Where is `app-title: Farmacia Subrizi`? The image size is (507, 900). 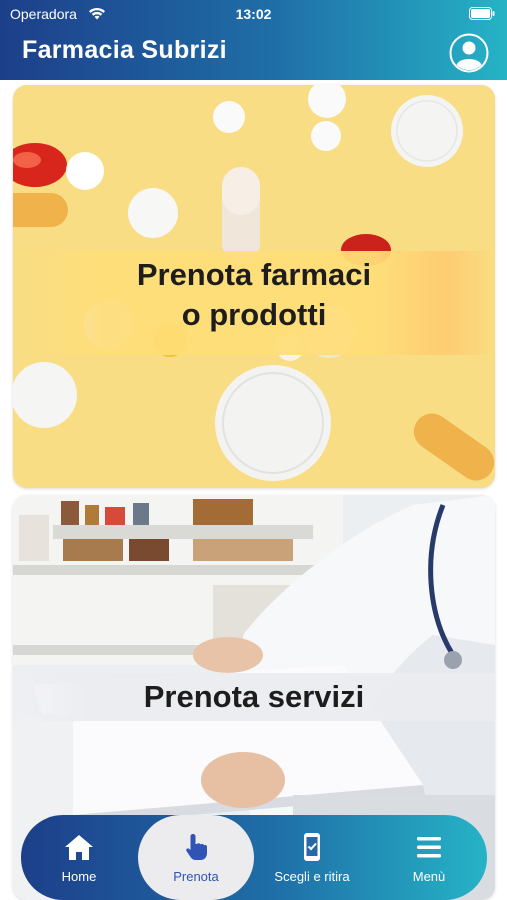
app-title: Farmacia Subrizi is located at coordinates (124, 50).